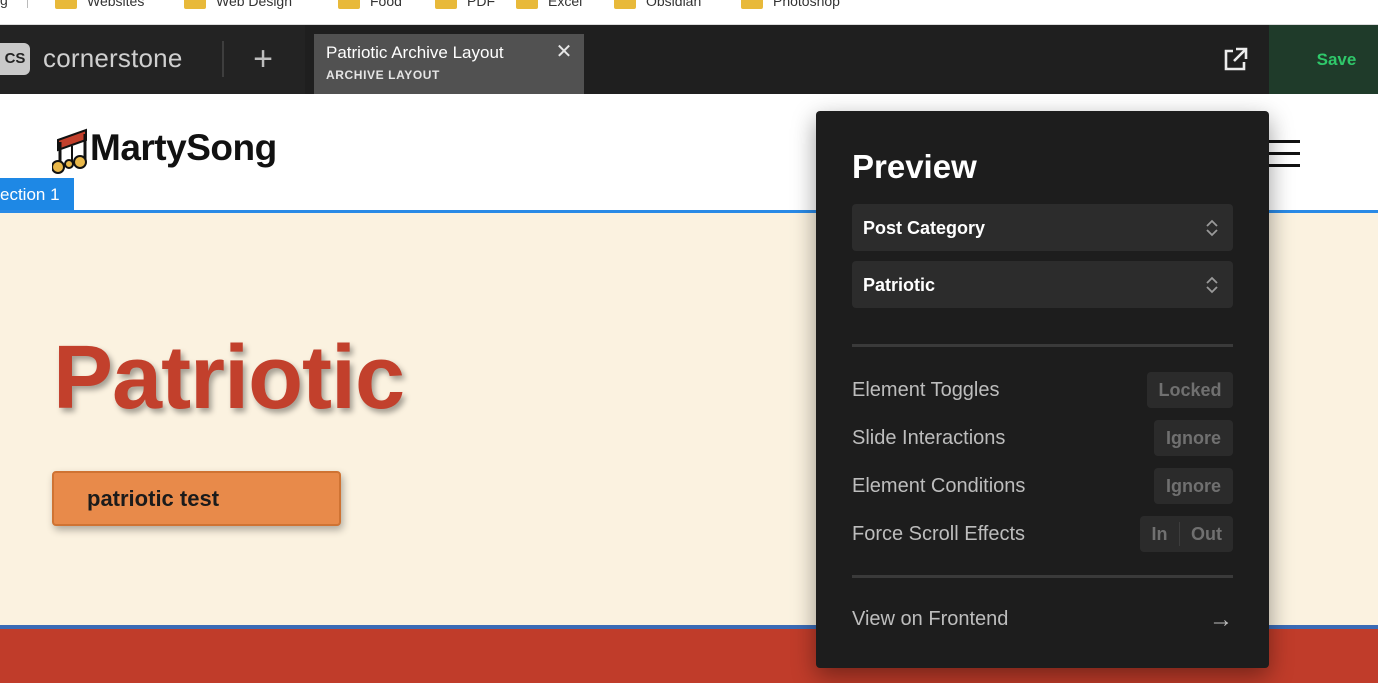  Describe the element at coordinates (15, 59) in the screenshot. I see `cornerstone-logo-icon: CS` at that location.